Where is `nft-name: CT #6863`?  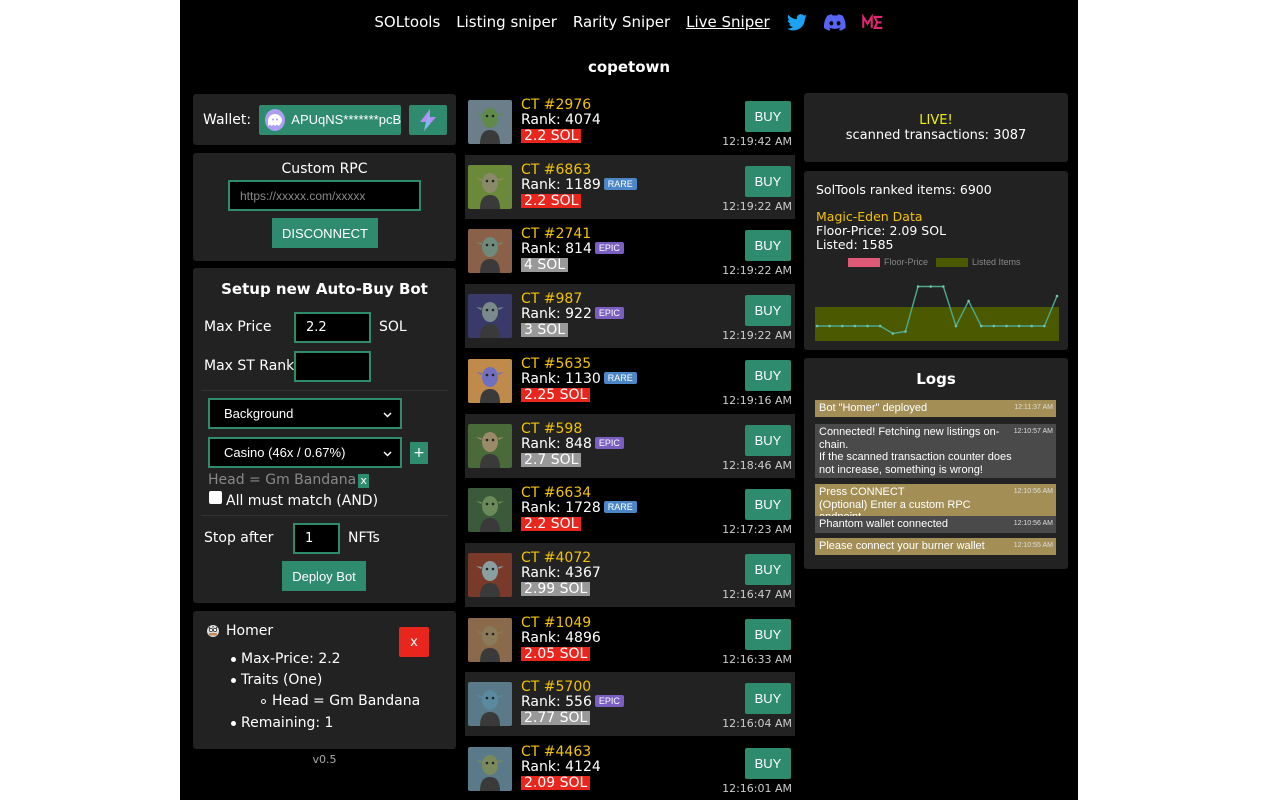 nft-name: CT #6863 is located at coordinates (556, 170).